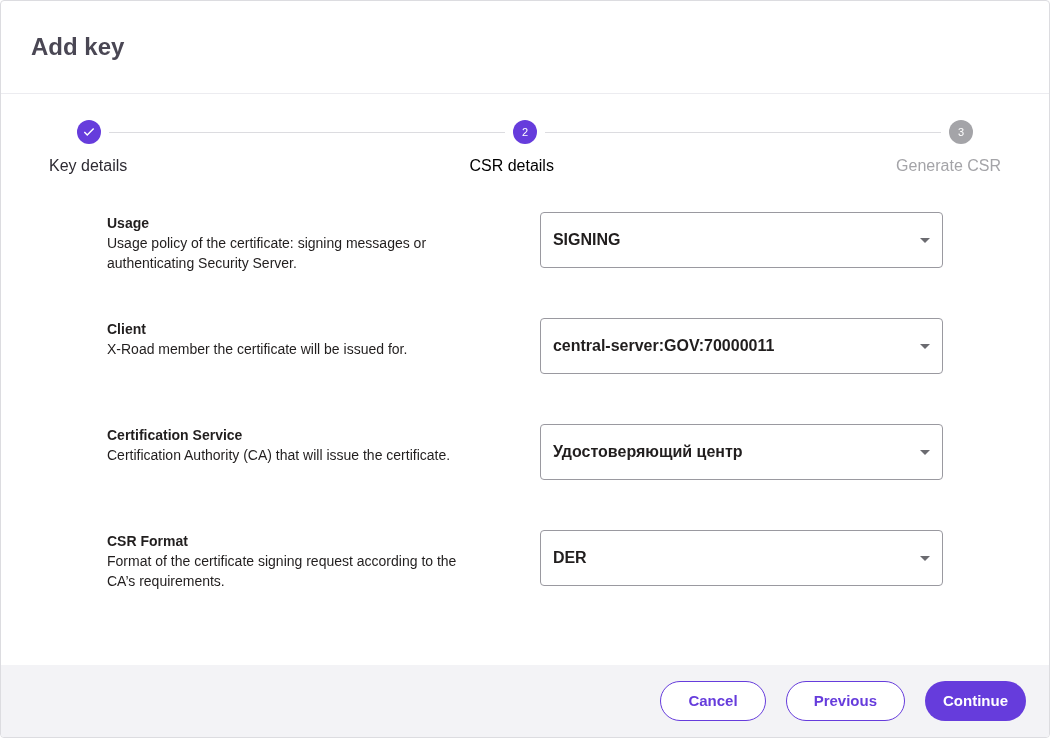 This screenshot has height=738, width=1050. What do you see at coordinates (282, 571) in the screenshot?
I see `field-description: Format of the certificate signing request according to the CA’s requirements.` at bounding box center [282, 571].